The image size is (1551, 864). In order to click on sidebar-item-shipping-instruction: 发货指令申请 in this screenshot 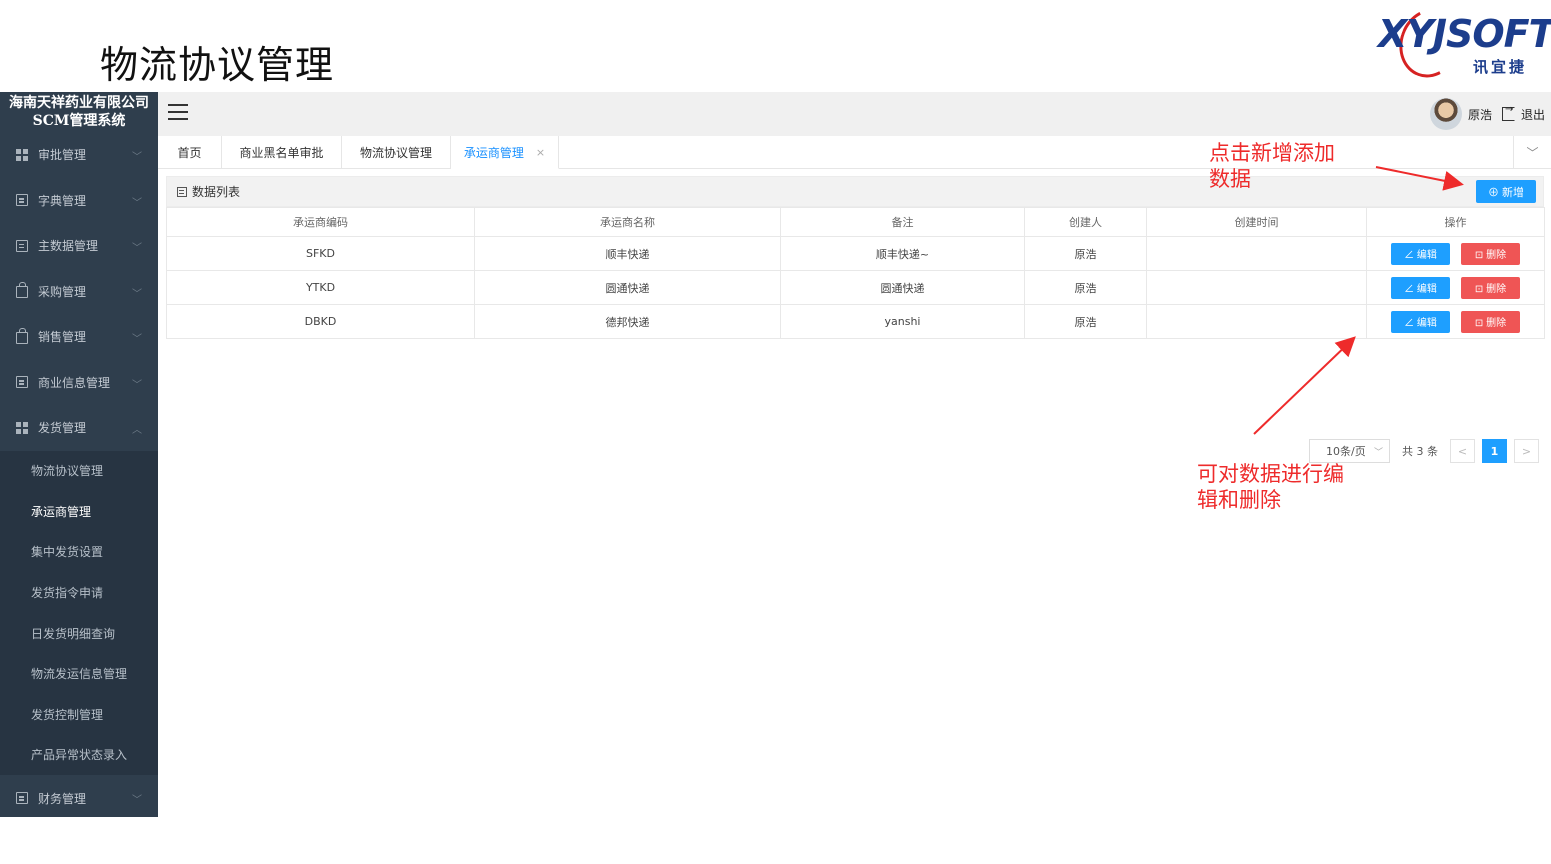, I will do `click(79, 592)`.